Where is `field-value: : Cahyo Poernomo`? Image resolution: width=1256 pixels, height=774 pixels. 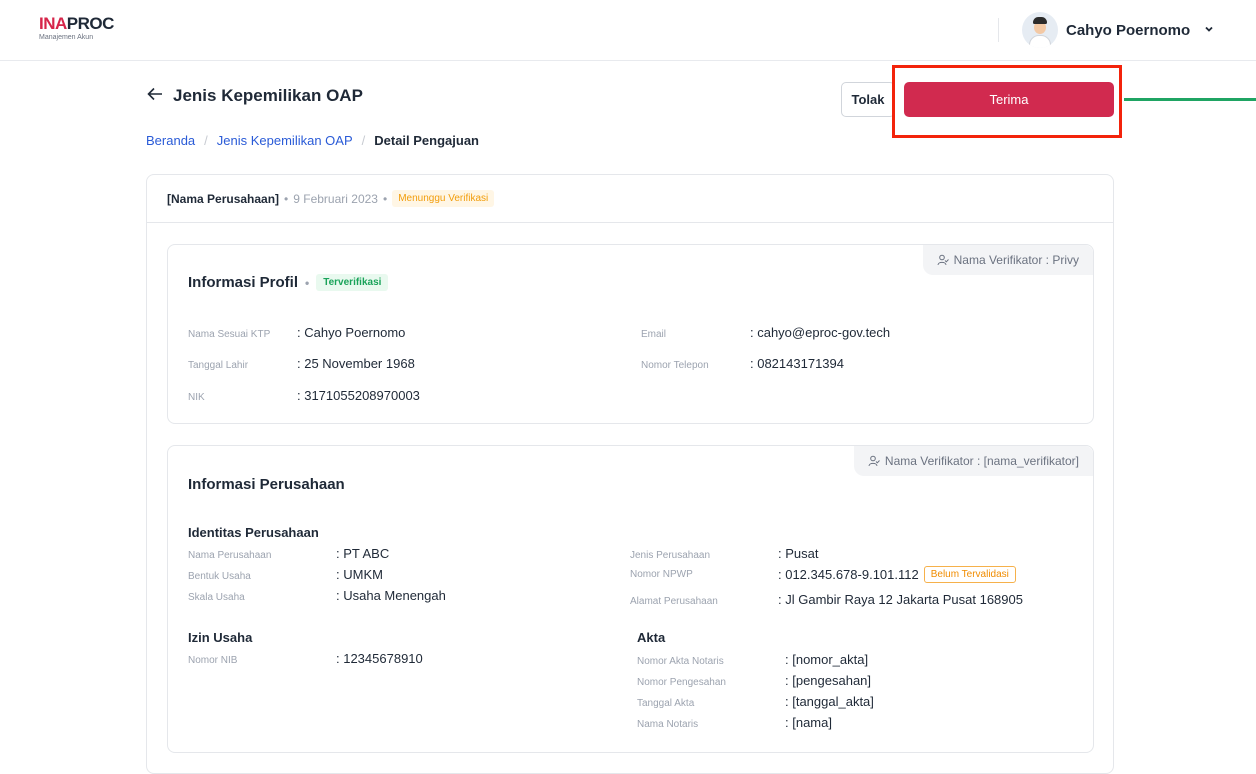 field-value: : Cahyo Poernomo is located at coordinates (351, 332).